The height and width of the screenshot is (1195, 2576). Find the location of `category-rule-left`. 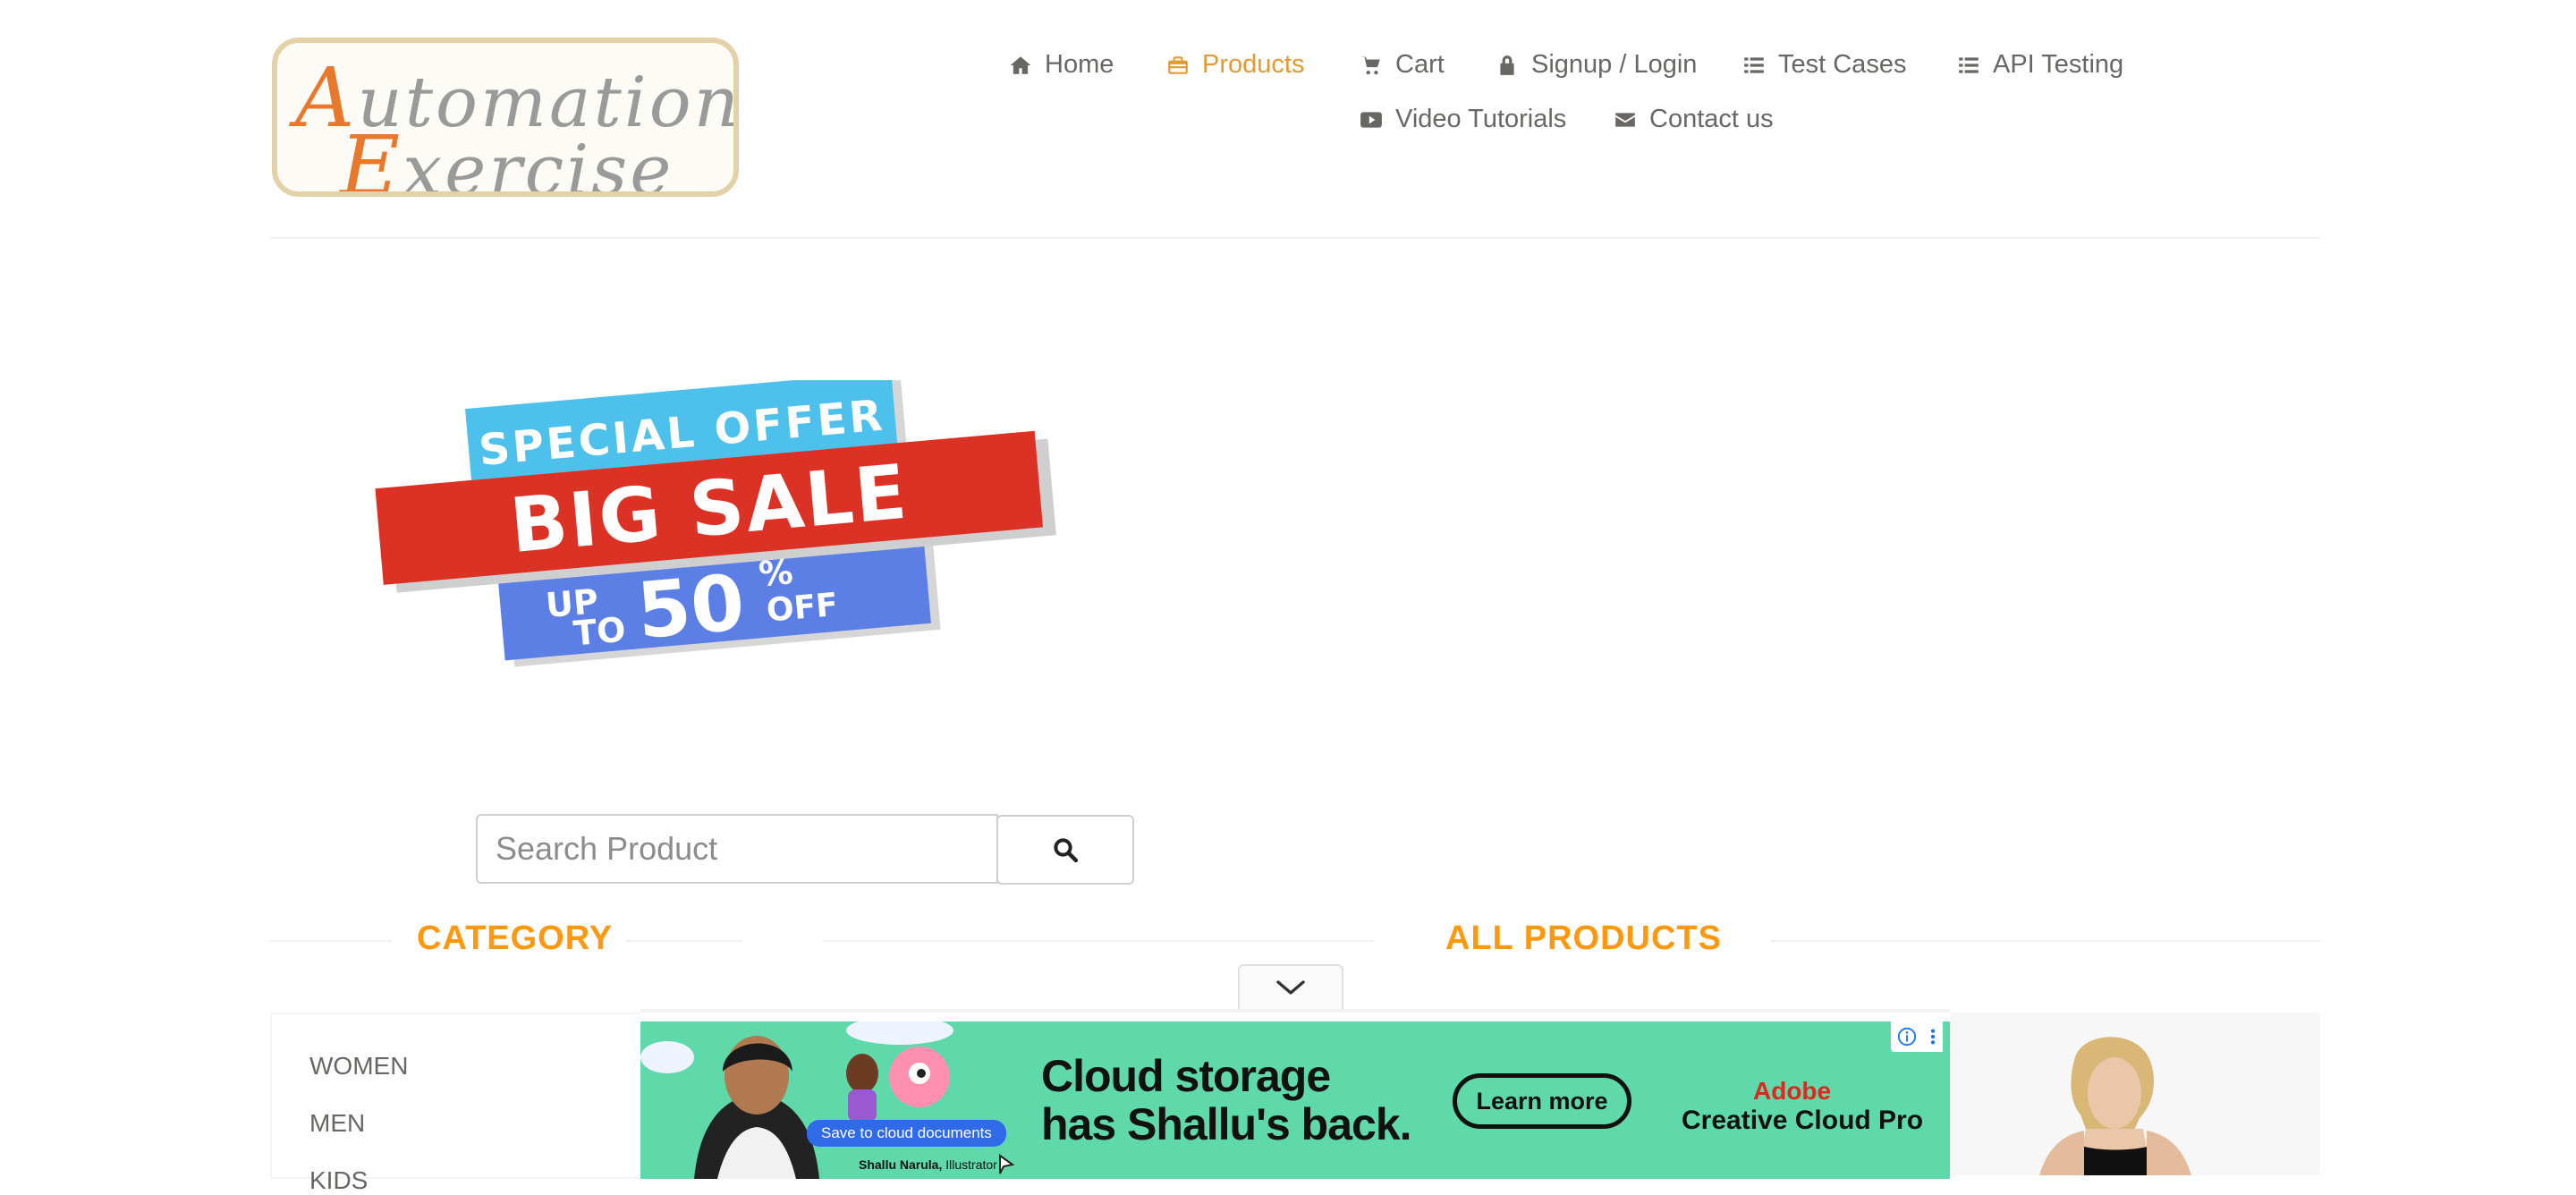

category-rule-left is located at coordinates (331, 941).